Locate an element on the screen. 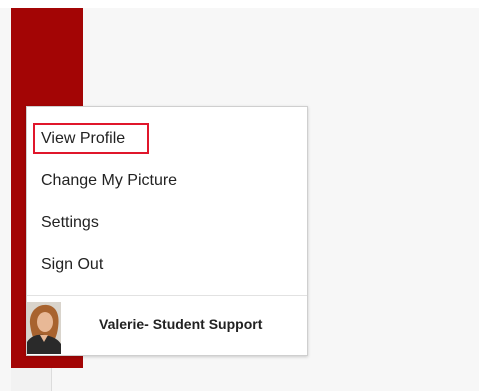 The width and height of the screenshot is (479, 391). user-row: Valerie- Student Support is located at coordinates (167, 325).